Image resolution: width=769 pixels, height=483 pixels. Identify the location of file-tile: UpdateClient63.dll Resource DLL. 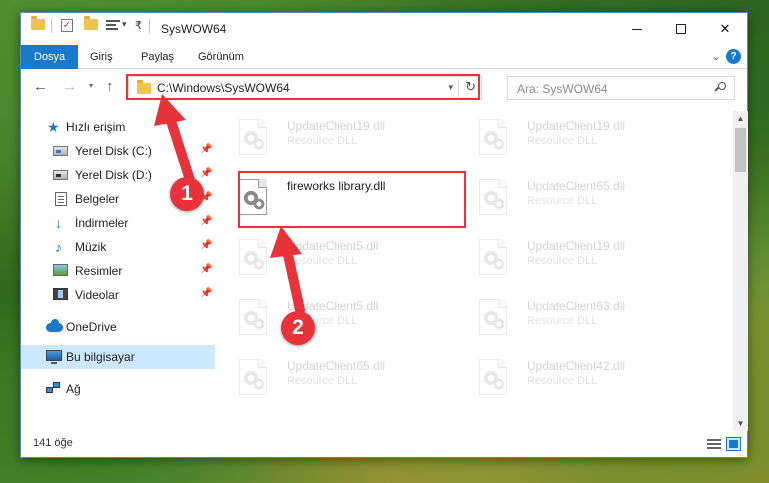
(572, 317).